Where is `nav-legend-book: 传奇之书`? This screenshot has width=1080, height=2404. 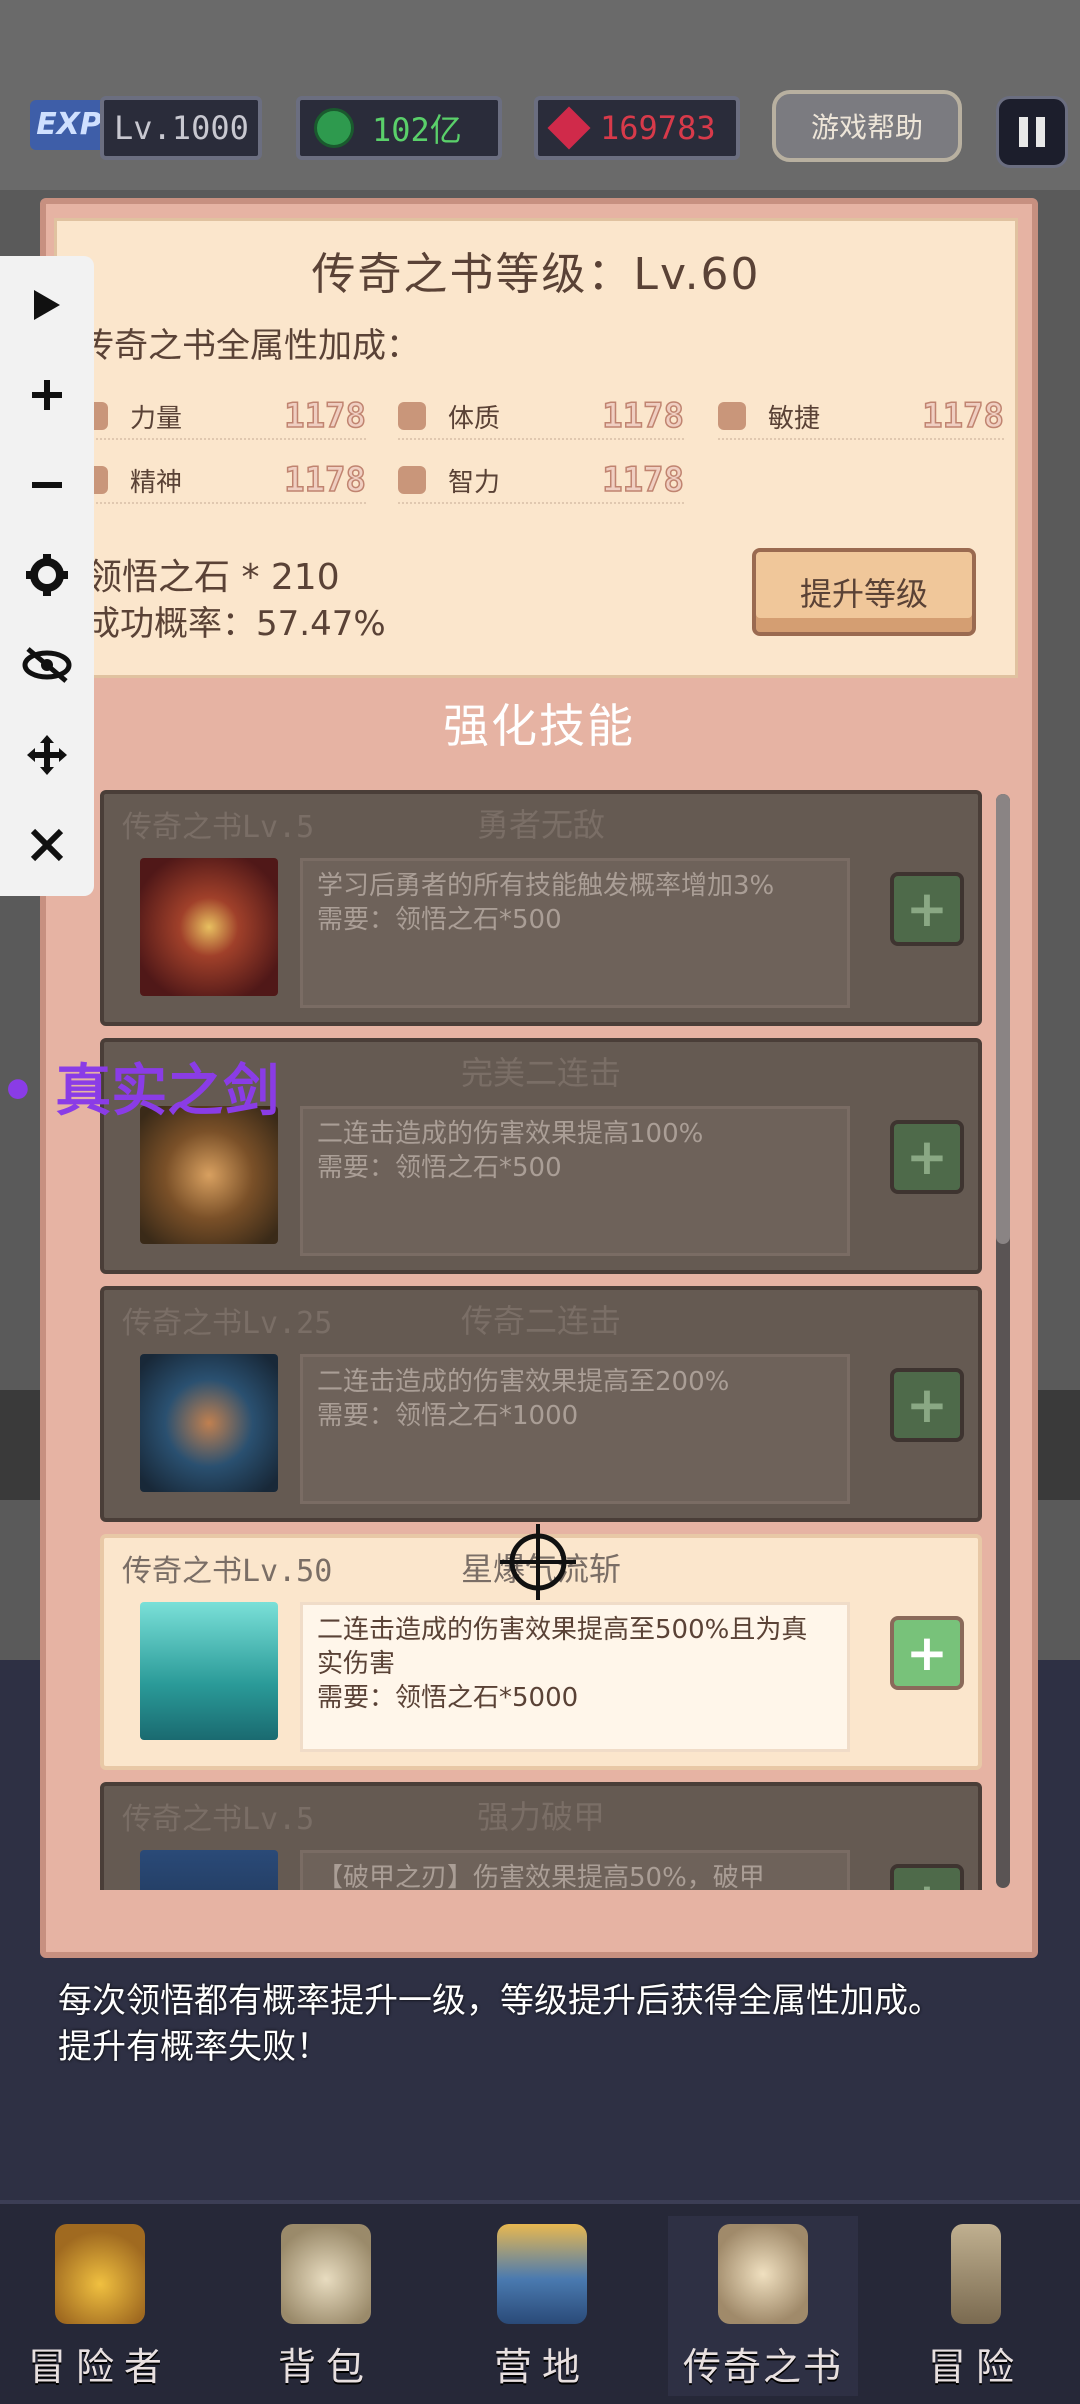
nav-legend-book: 传奇之书 is located at coordinates (763, 2306).